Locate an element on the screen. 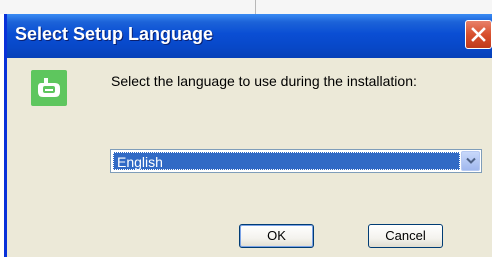  window-title: Select Setup Language is located at coordinates (114, 34).